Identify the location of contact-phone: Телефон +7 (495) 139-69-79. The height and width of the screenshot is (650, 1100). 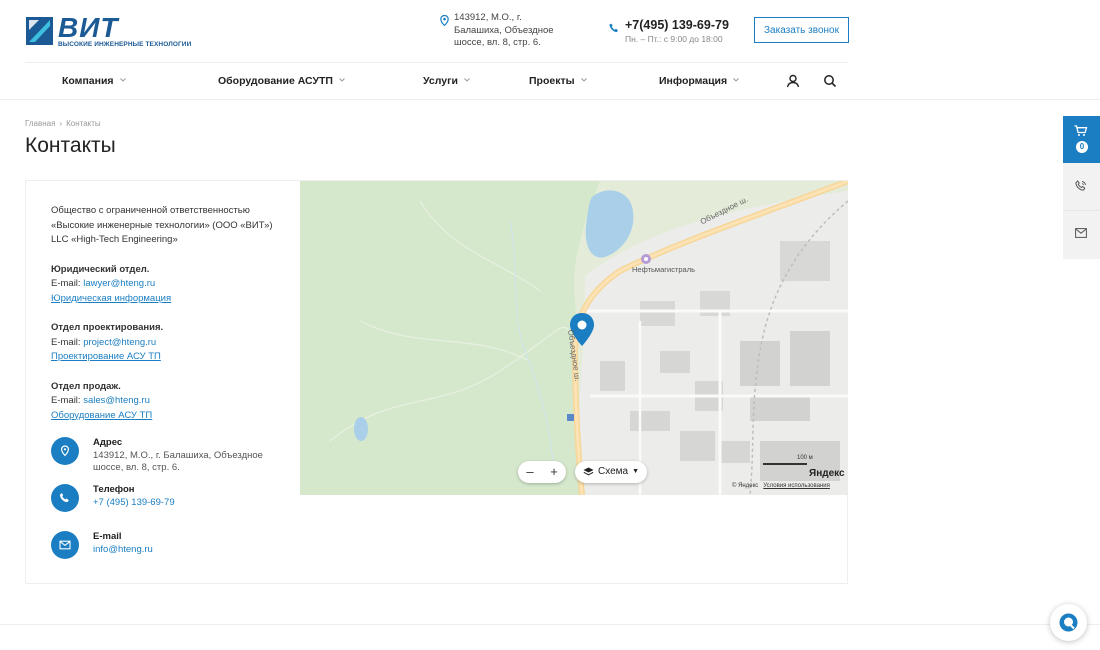
(159, 498).